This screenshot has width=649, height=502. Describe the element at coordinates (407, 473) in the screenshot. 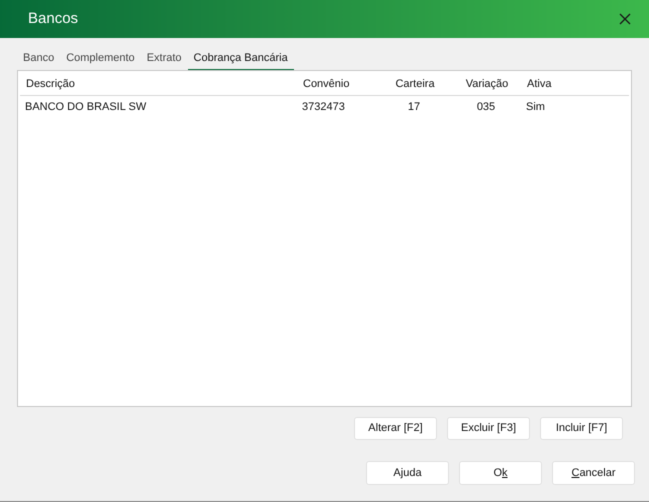

I see `dialog-button: Ajuda` at that location.